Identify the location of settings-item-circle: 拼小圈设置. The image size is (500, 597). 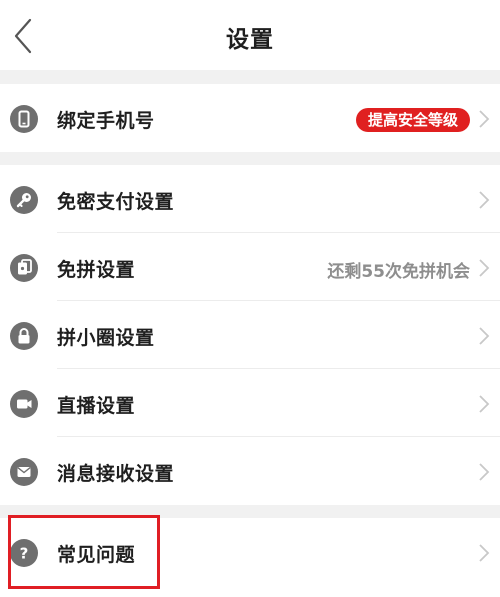
(250, 335).